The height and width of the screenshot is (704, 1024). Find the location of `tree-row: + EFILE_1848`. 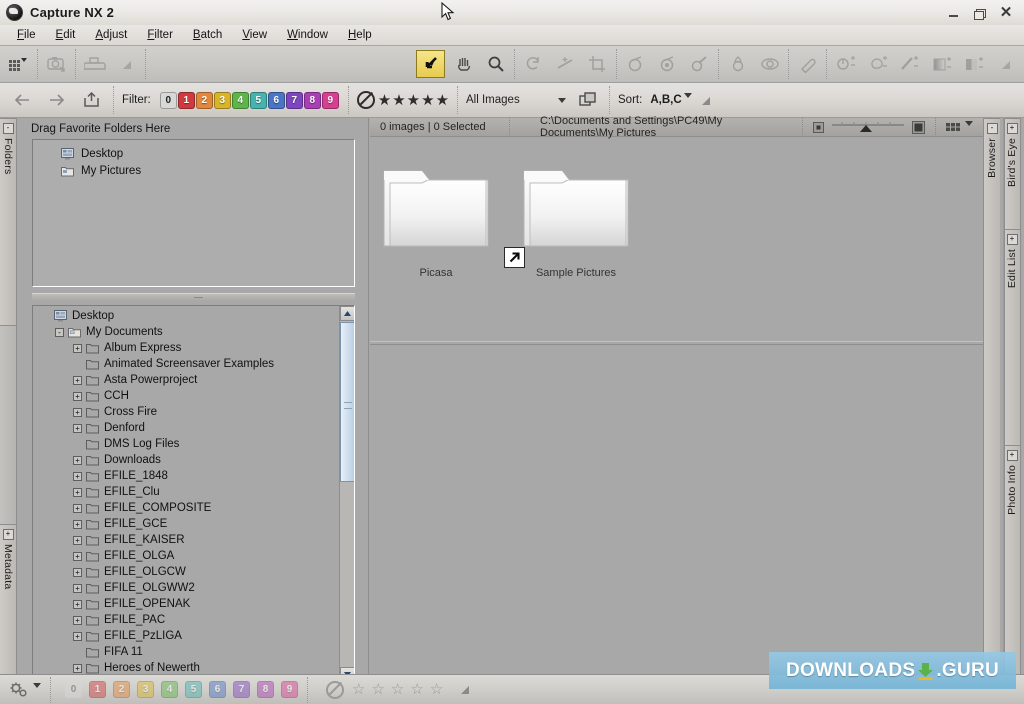

tree-row: + EFILE_1848 is located at coordinates (186, 476).